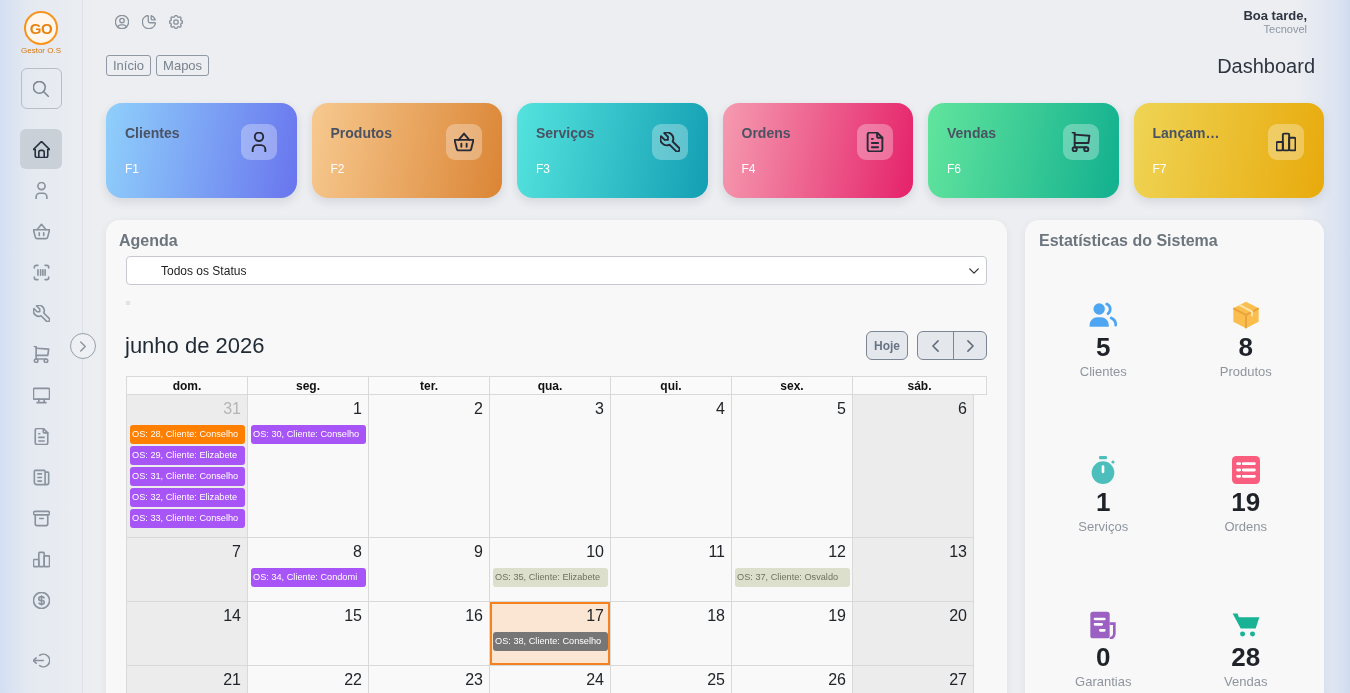  I want to click on day-number: 10, so click(595, 552).